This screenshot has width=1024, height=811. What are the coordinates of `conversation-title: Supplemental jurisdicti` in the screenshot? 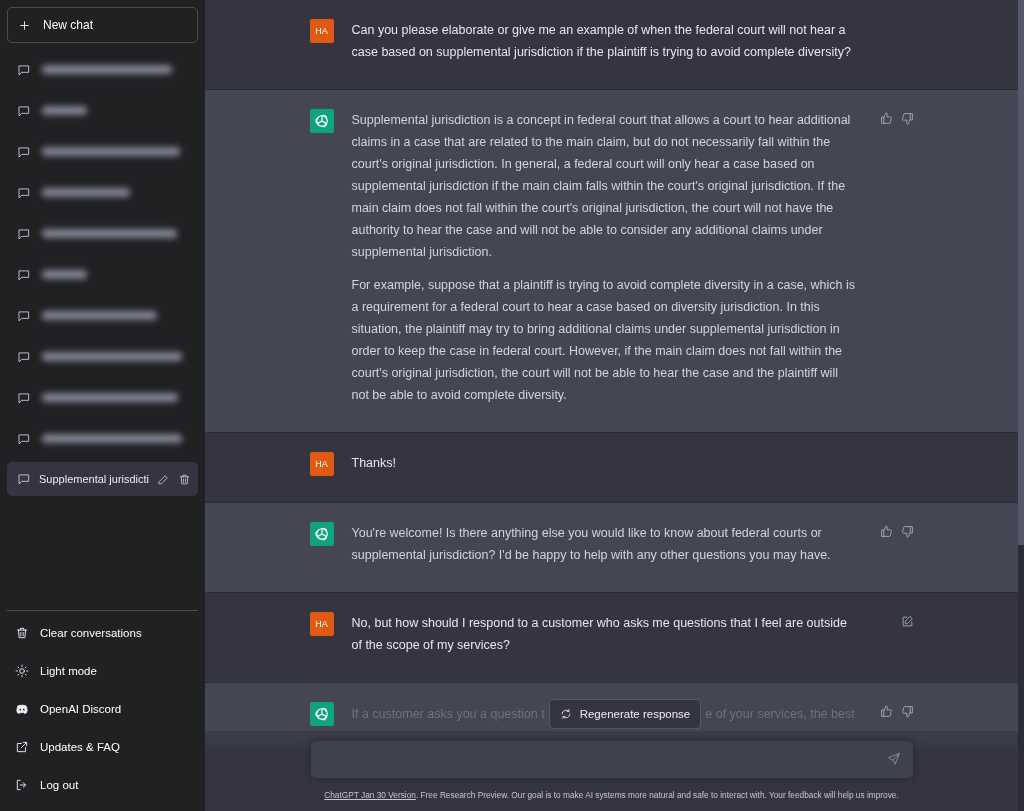 It's located at (94, 479).